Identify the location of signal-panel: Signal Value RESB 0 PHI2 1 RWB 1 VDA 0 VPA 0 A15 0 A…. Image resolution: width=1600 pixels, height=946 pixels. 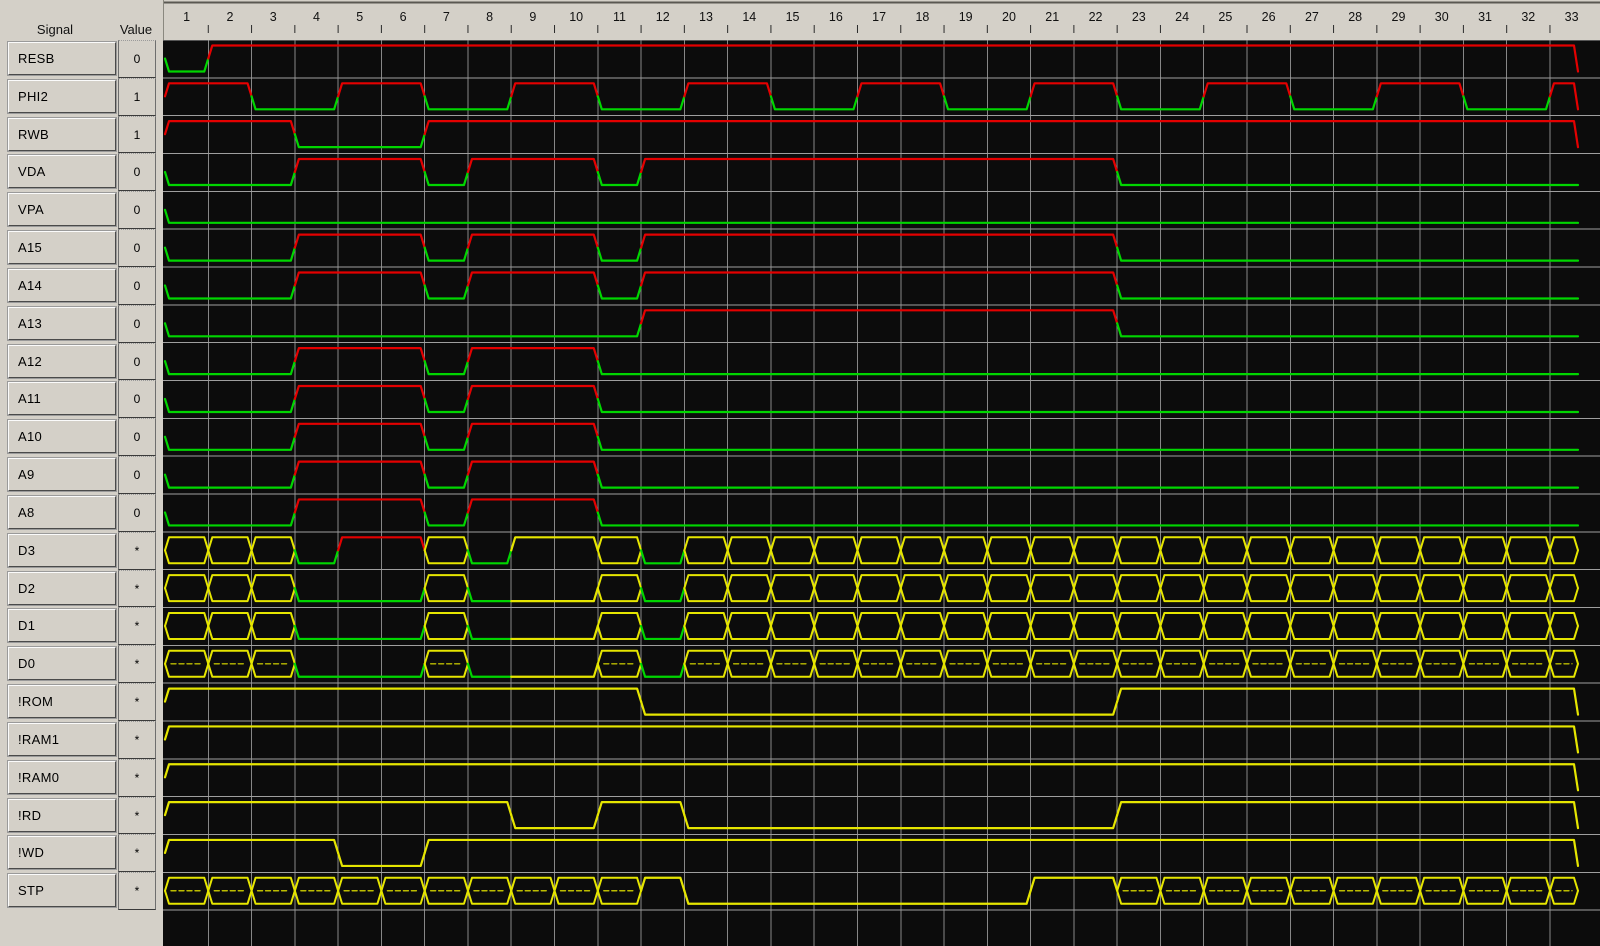
(81, 473).